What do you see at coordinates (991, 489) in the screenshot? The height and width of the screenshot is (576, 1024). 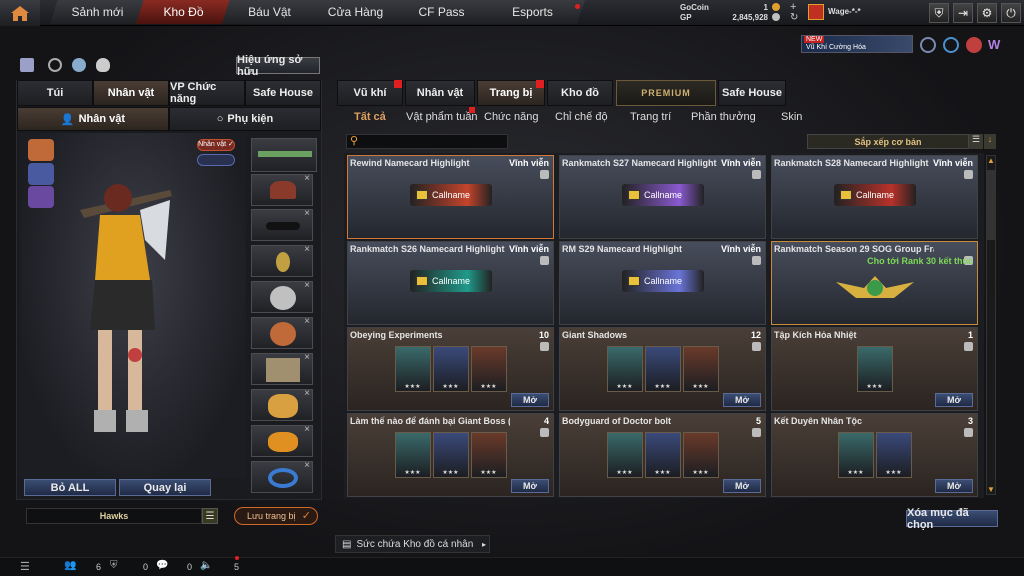 I see `scroll-down-icon: ▼` at bounding box center [991, 489].